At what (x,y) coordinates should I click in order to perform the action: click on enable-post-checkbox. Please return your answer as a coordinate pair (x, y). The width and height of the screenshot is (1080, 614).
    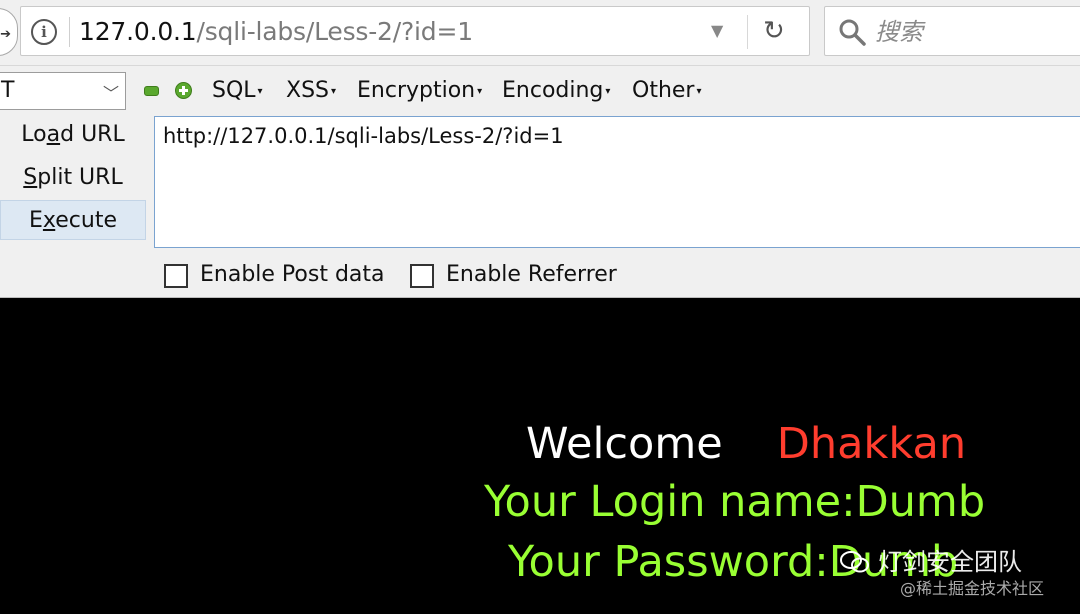
    Looking at the image, I should click on (176, 276).